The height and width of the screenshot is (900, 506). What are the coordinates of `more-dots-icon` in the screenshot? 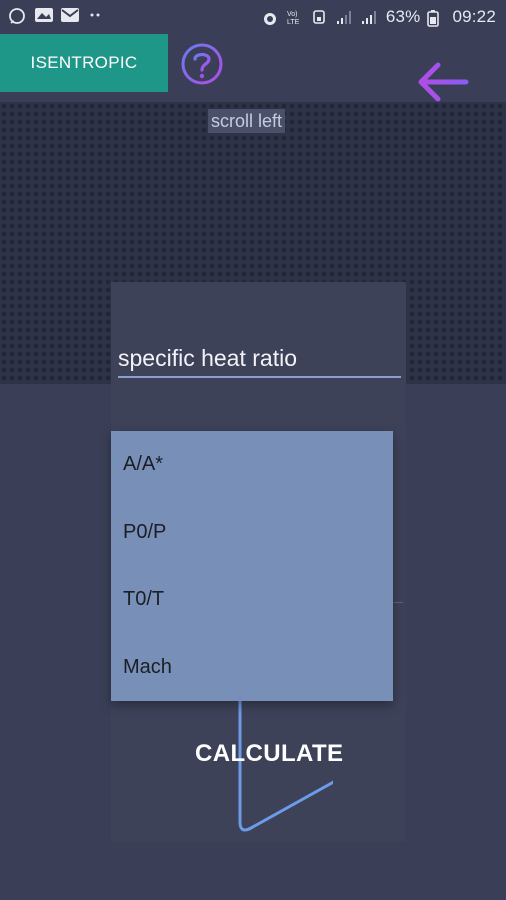 It's located at (95, 15).